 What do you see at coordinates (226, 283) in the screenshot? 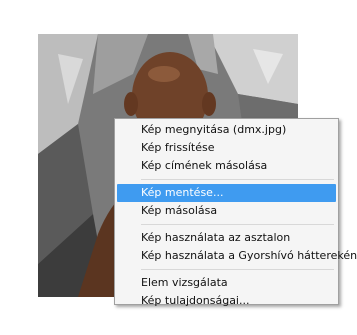
I see `menu-item-inspect-element: Elem vizsgálata` at bounding box center [226, 283].